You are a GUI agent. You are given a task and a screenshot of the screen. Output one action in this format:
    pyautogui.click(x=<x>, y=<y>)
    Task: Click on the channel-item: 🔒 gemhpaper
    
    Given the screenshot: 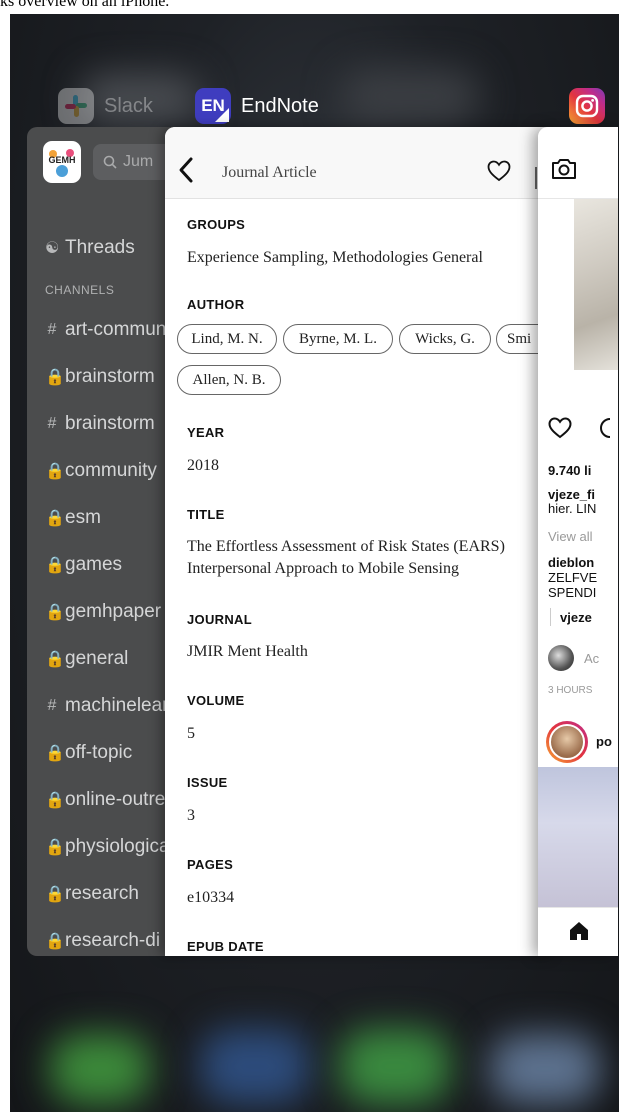 What is the action you would take?
    pyautogui.click(x=103, y=612)
    